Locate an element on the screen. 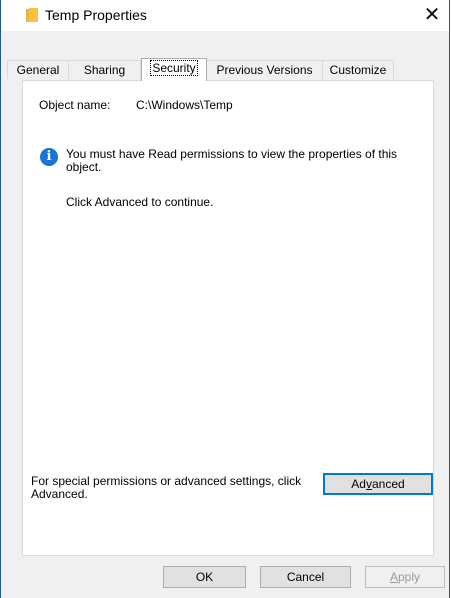  title-bar: Temp Properties ✕ is located at coordinates (225, 15).